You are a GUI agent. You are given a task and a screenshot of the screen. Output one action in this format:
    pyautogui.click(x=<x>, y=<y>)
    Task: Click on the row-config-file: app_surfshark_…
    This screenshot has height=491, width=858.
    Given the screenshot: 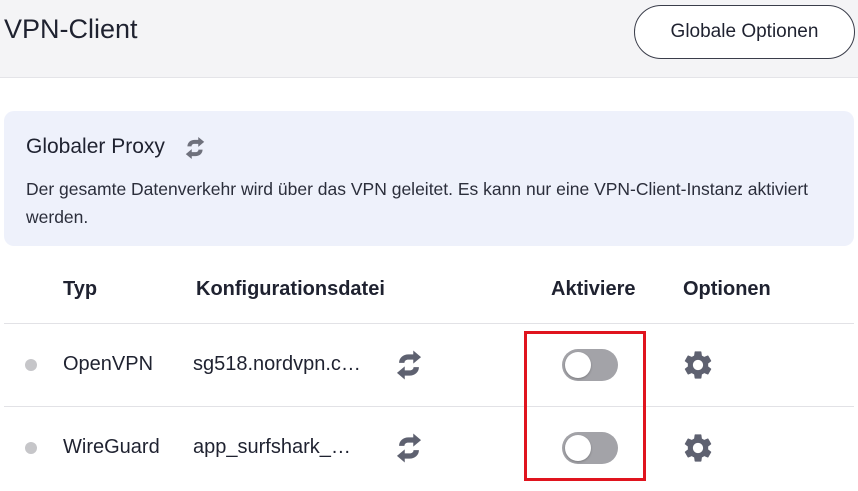 What is the action you would take?
    pyautogui.click(x=272, y=447)
    